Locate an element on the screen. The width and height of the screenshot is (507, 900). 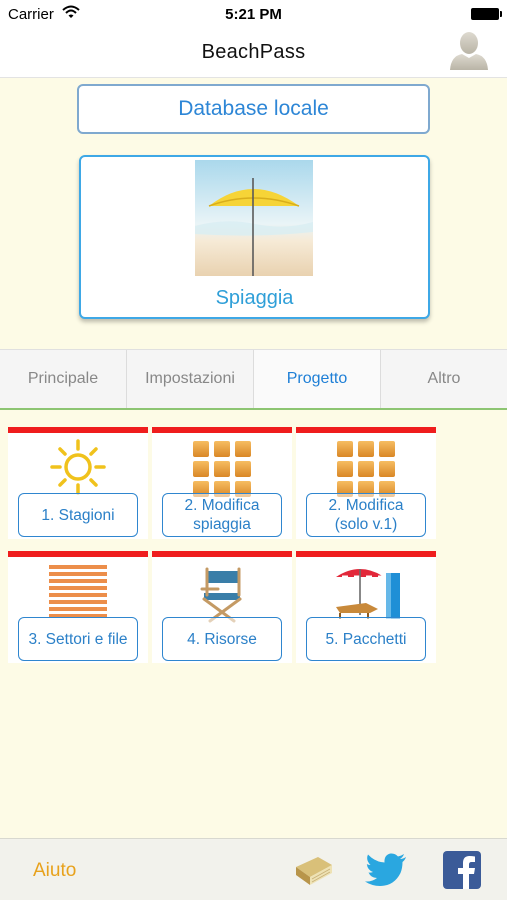
status-bar: Carrier 5:21 PM is located at coordinates (253, 14).